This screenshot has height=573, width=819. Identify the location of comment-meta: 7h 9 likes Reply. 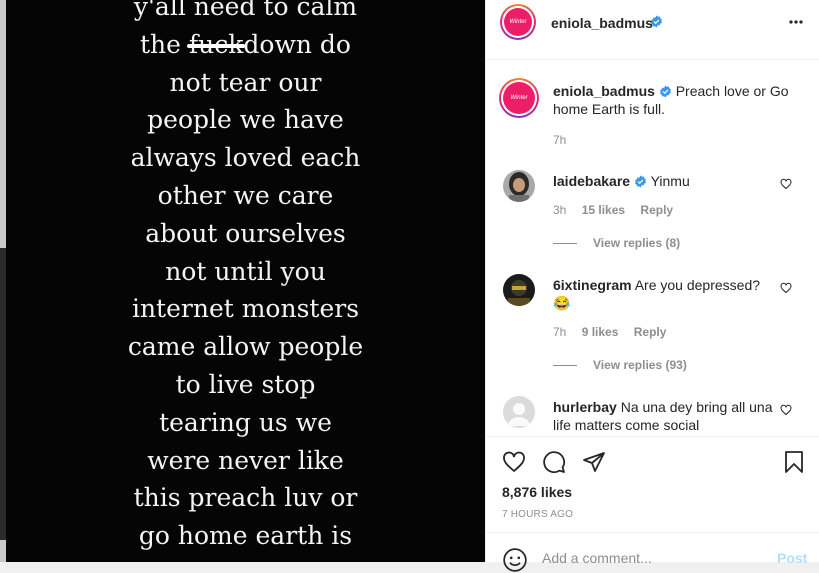
(609, 332).